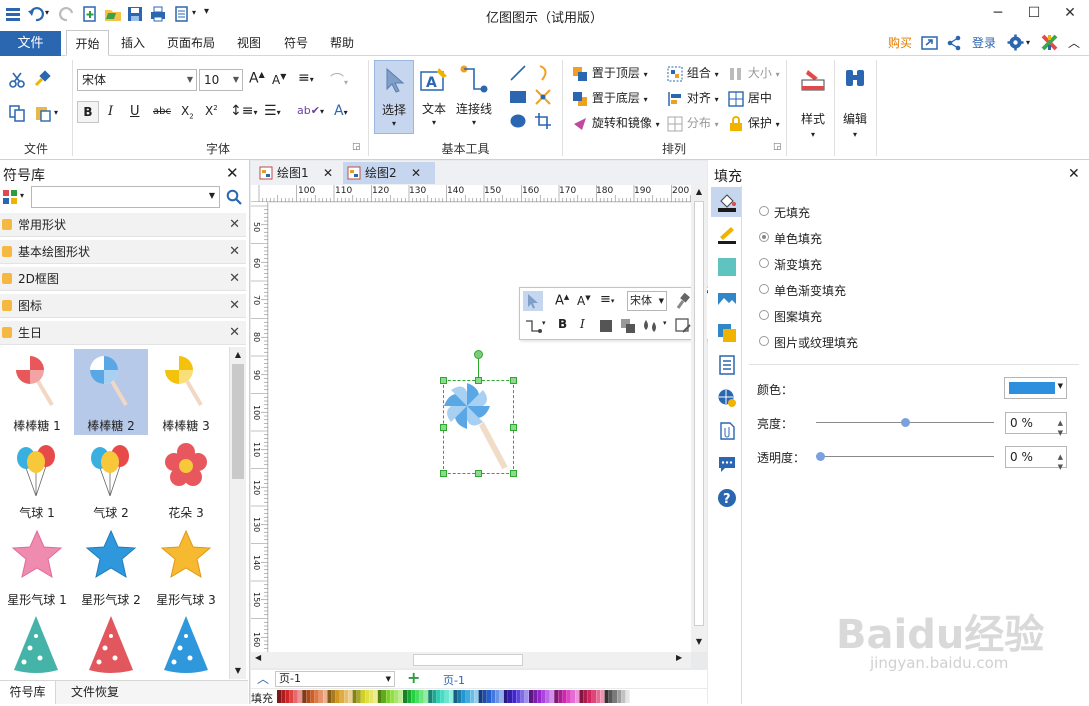 The width and height of the screenshot is (1089, 706). I want to click on bottom-tab-library: 符号库, so click(28, 692).